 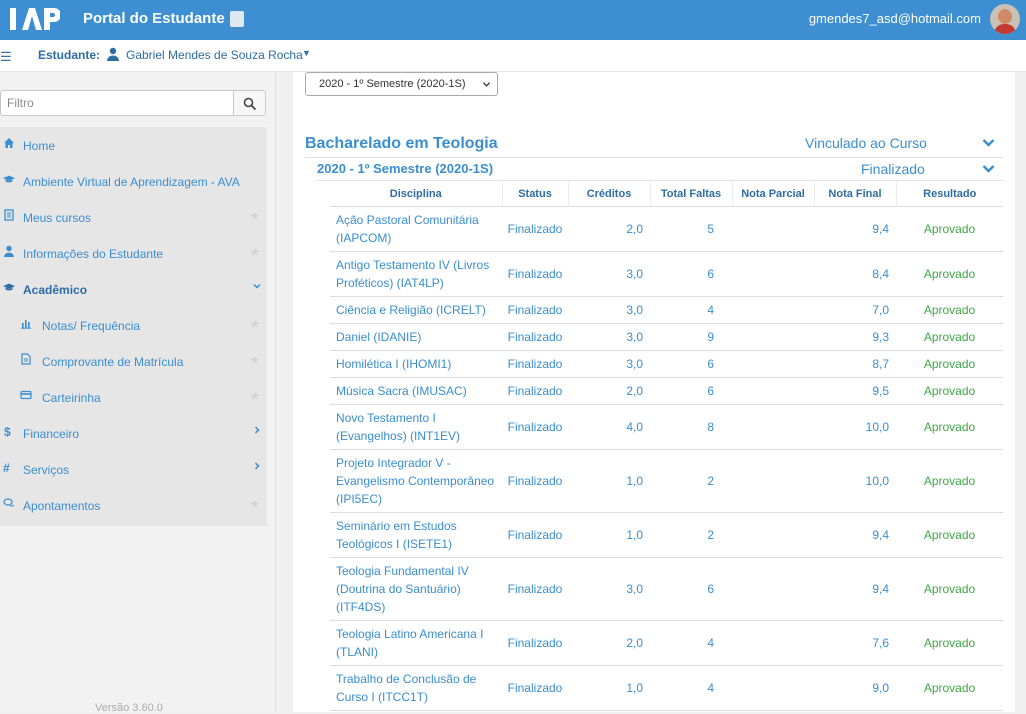 What do you see at coordinates (57, 218) in the screenshot?
I see `sidebar-item-label: Meus cursos` at bounding box center [57, 218].